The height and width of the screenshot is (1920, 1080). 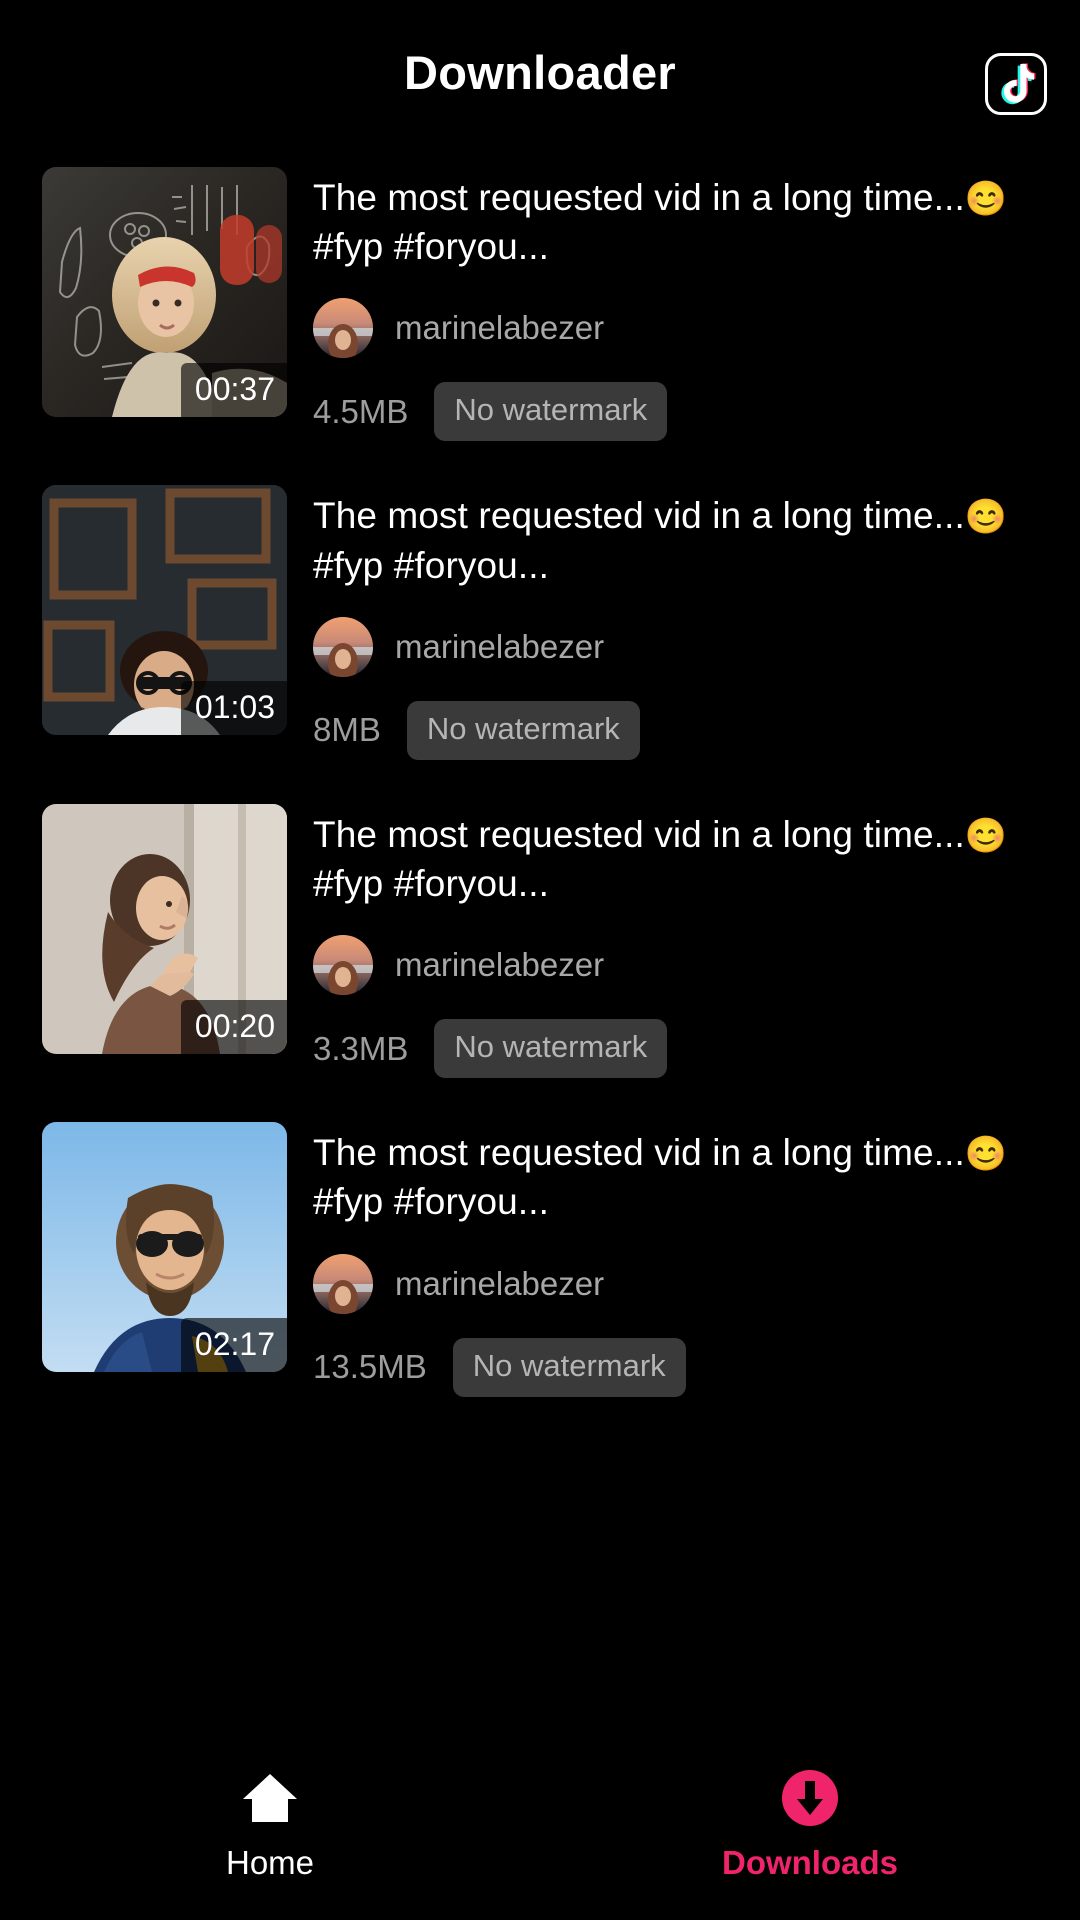 What do you see at coordinates (233, 1026) in the screenshot?
I see `video-duration-badge: 00:20` at bounding box center [233, 1026].